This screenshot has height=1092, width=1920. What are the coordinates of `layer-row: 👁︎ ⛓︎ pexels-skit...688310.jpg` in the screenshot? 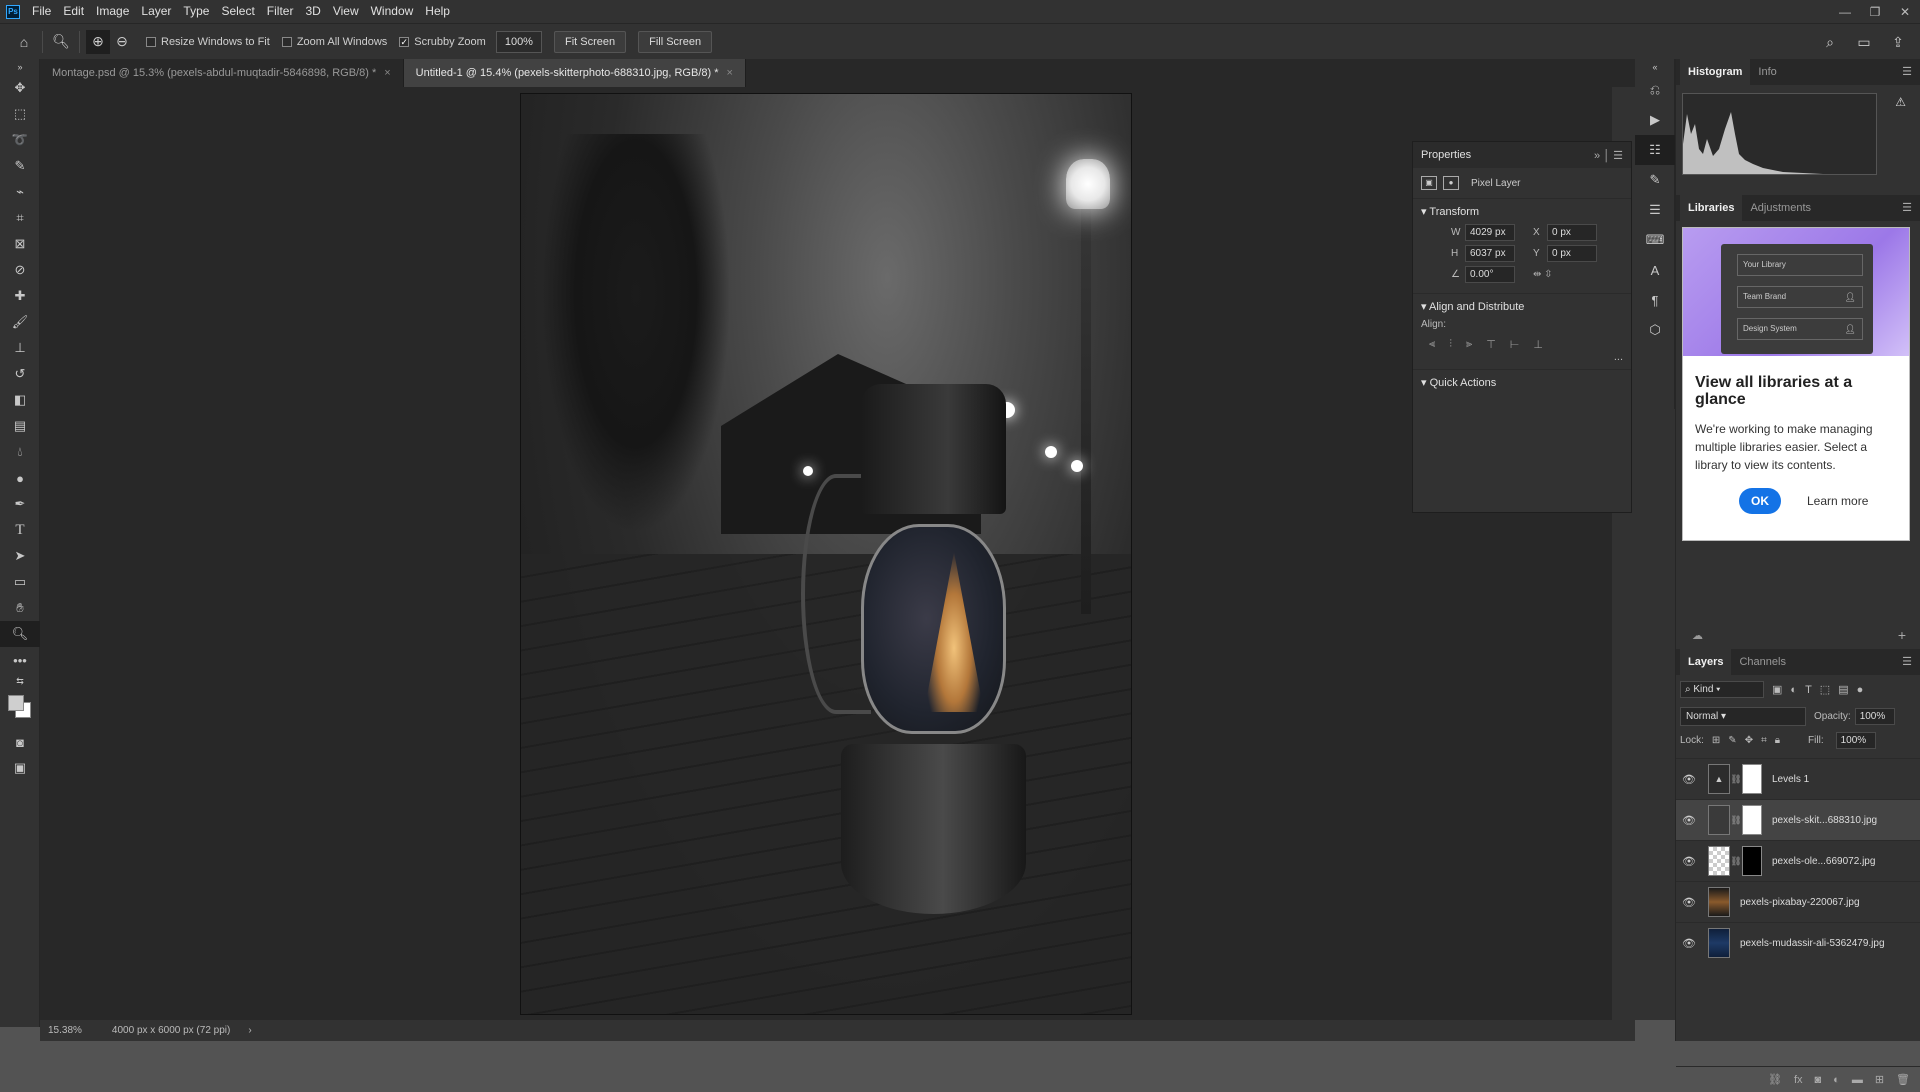 It's located at (1798, 819).